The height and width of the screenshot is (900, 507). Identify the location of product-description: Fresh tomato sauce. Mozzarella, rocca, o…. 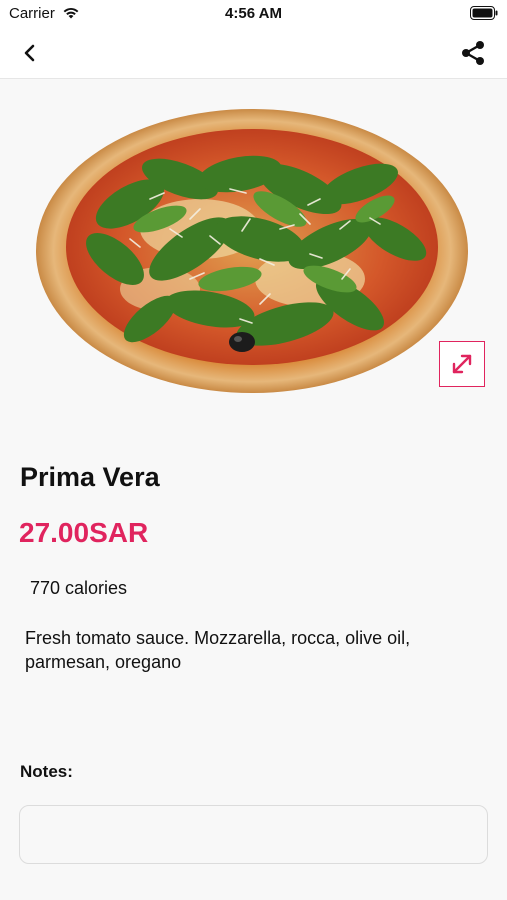
(218, 650).